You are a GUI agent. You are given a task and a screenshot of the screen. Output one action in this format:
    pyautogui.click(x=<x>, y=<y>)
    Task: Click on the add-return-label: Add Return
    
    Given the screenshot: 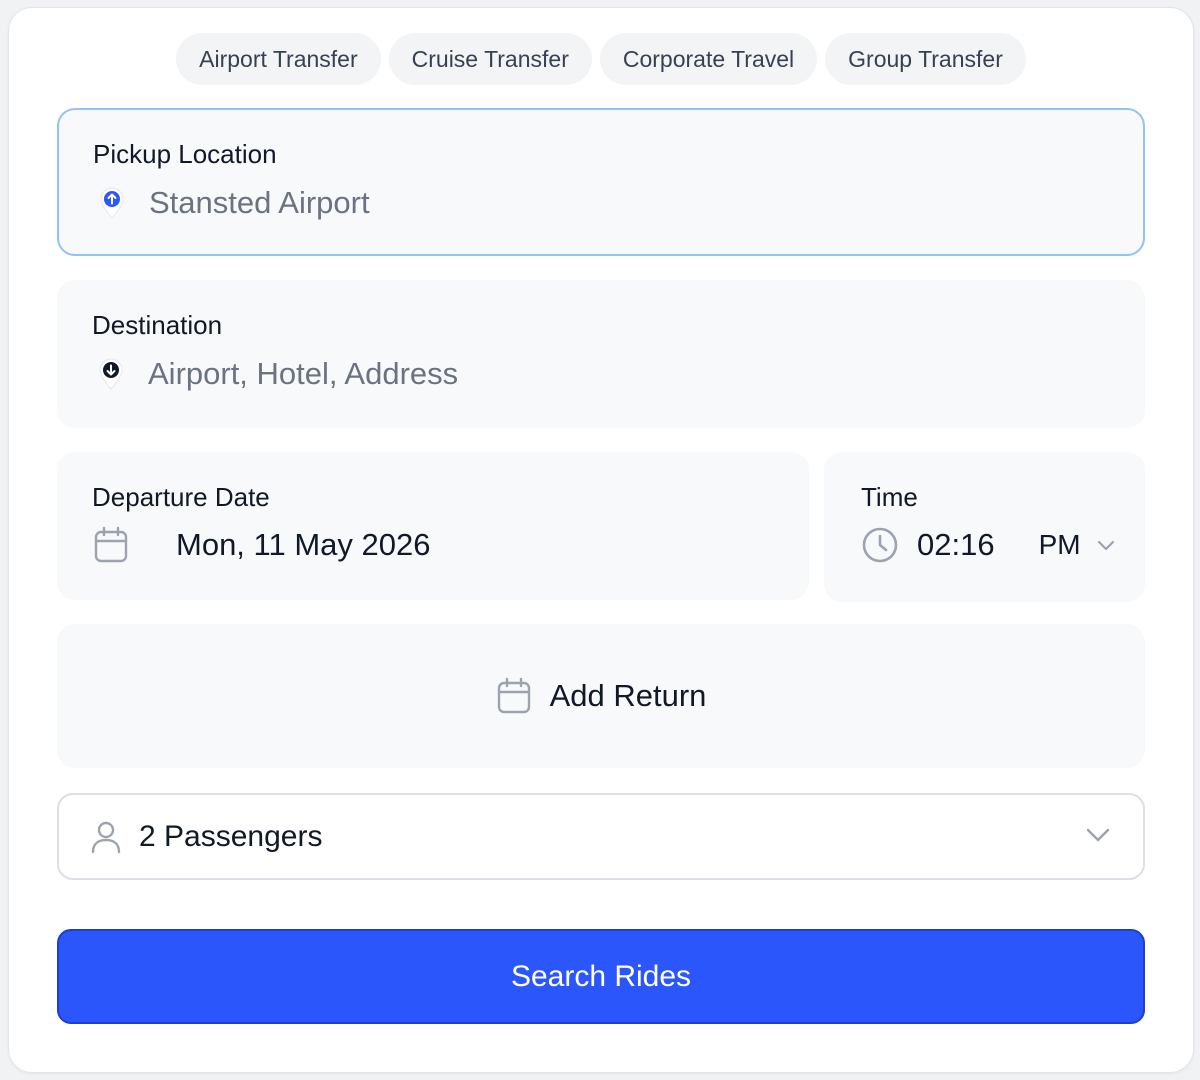 What is the action you would take?
    pyautogui.click(x=628, y=695)
    